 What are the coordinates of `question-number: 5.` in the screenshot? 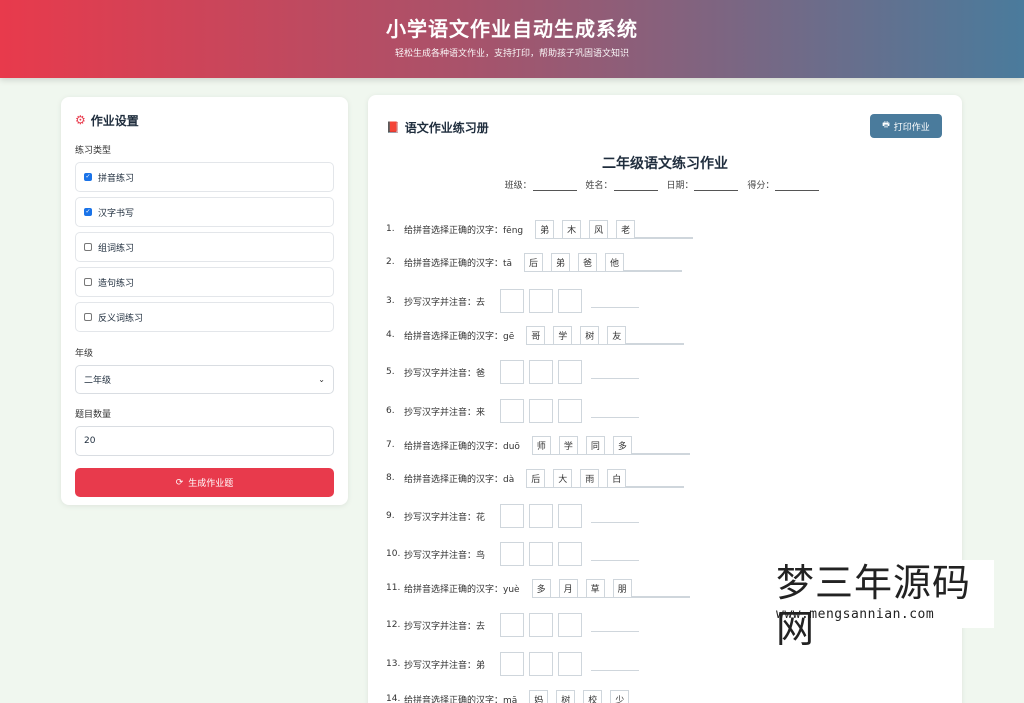 It's located at (390, 372).